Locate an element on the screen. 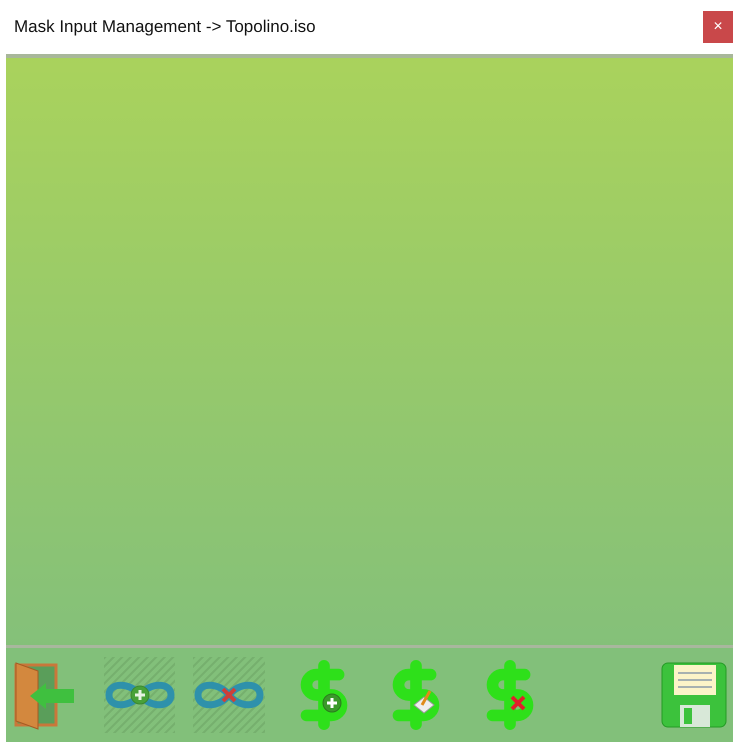 The image size is (733, 742). window-title: Mask Input Management -> Topolino.iso is located at coordinates (165, 27).